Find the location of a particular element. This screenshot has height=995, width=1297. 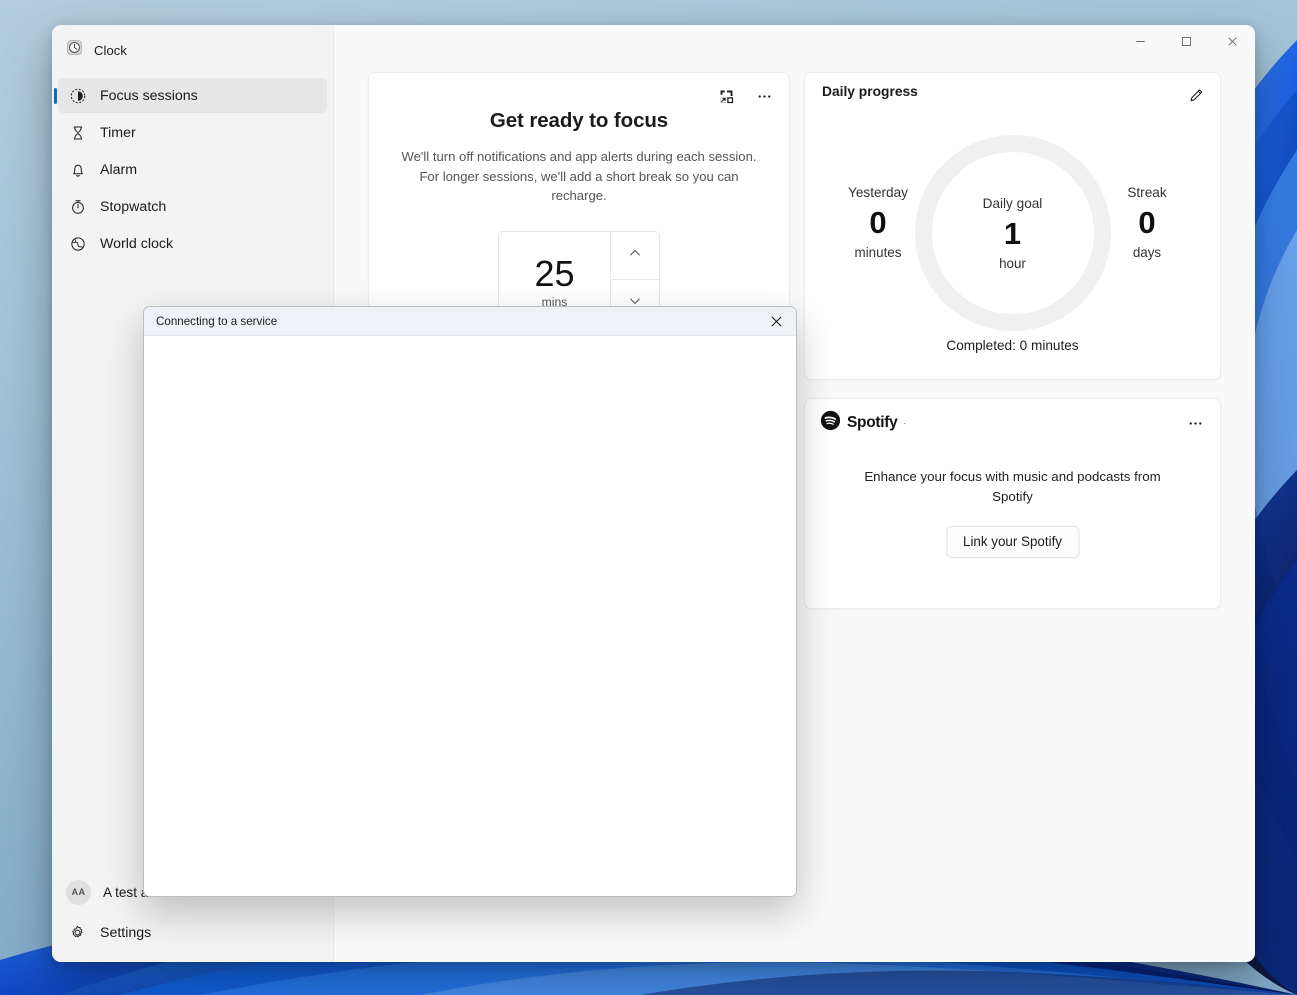

sidebar-item-focus-sessions: Focus sessions is located at coordinates (192, 95).